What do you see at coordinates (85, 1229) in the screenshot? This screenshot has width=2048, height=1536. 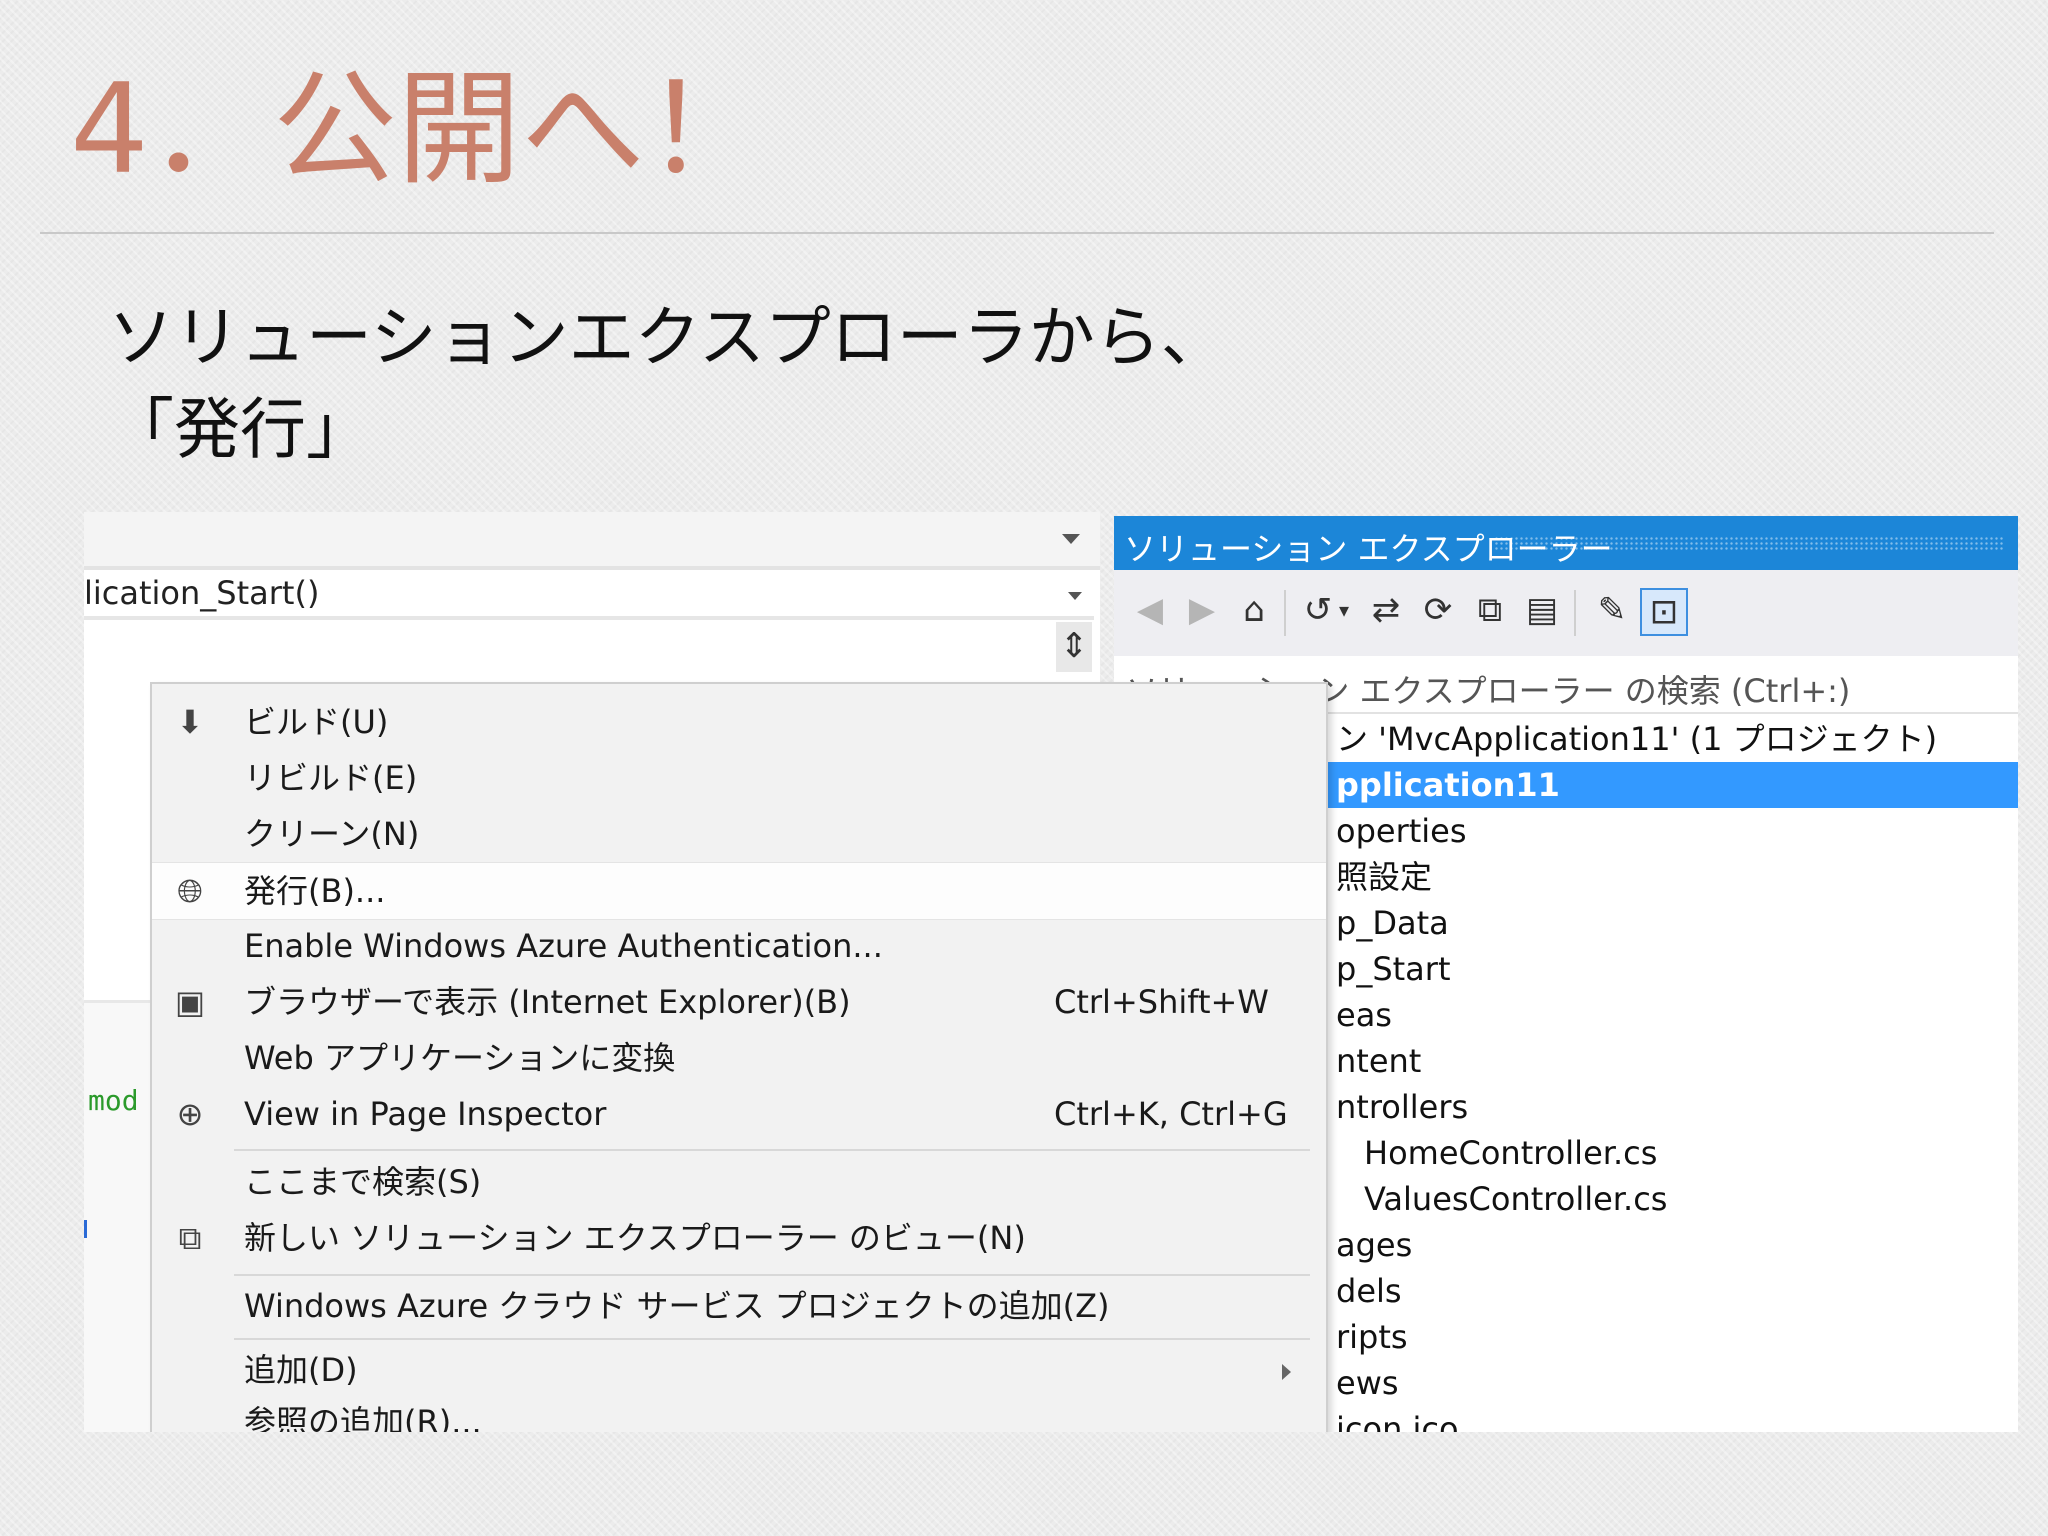 I see `text-caret` at bounding box center [85, 1229].